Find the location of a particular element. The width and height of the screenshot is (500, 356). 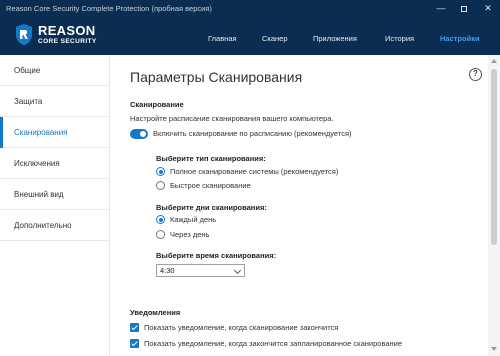

nav-home: Главная is located at coordinates (222, 40).